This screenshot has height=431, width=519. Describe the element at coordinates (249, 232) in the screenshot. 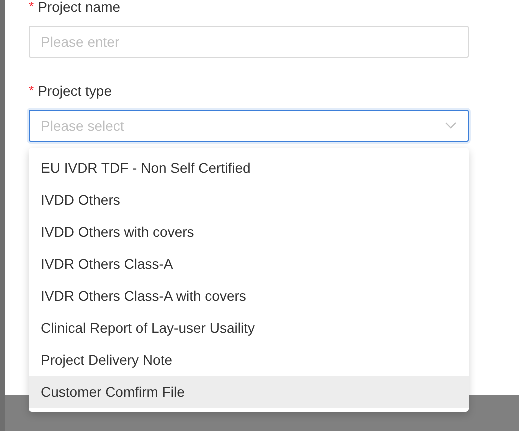

I see `dropdown-option: IVDD Others with covers` at that location.